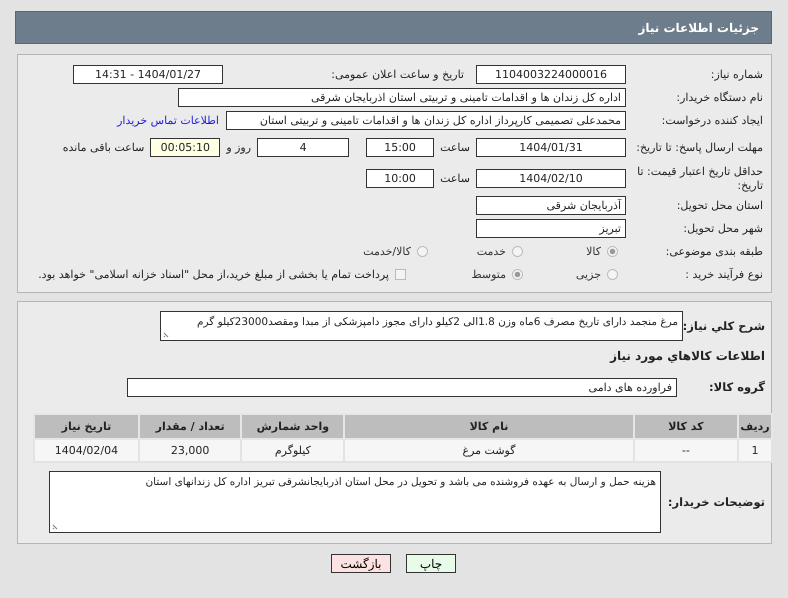 This screenshot has height=598, width=788. I want to click on option-label: خدمت, so click(491, 251).